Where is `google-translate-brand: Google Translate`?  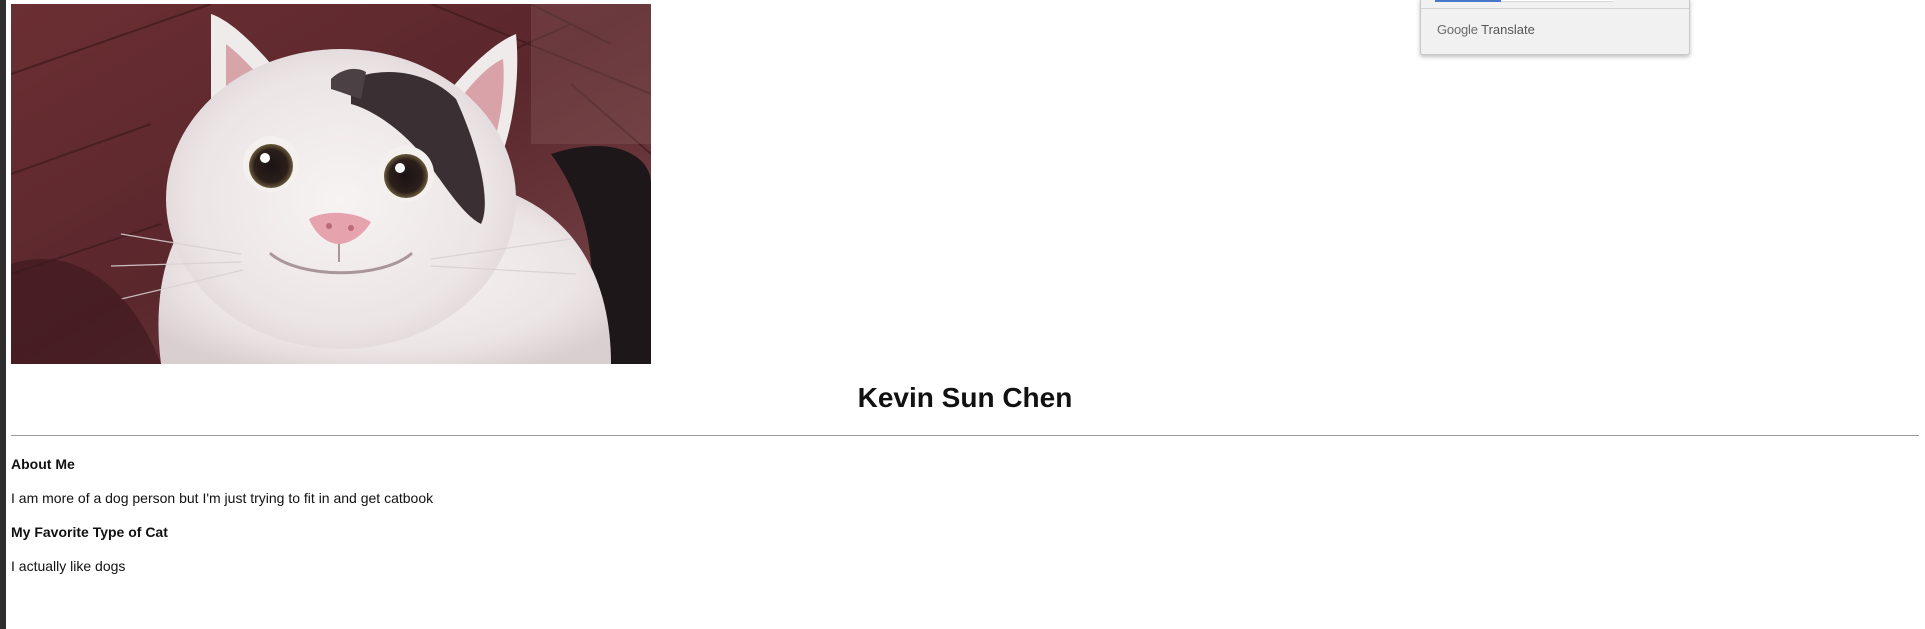 google-translate-brand: Google Translate is located at coordinates (1486, 29).